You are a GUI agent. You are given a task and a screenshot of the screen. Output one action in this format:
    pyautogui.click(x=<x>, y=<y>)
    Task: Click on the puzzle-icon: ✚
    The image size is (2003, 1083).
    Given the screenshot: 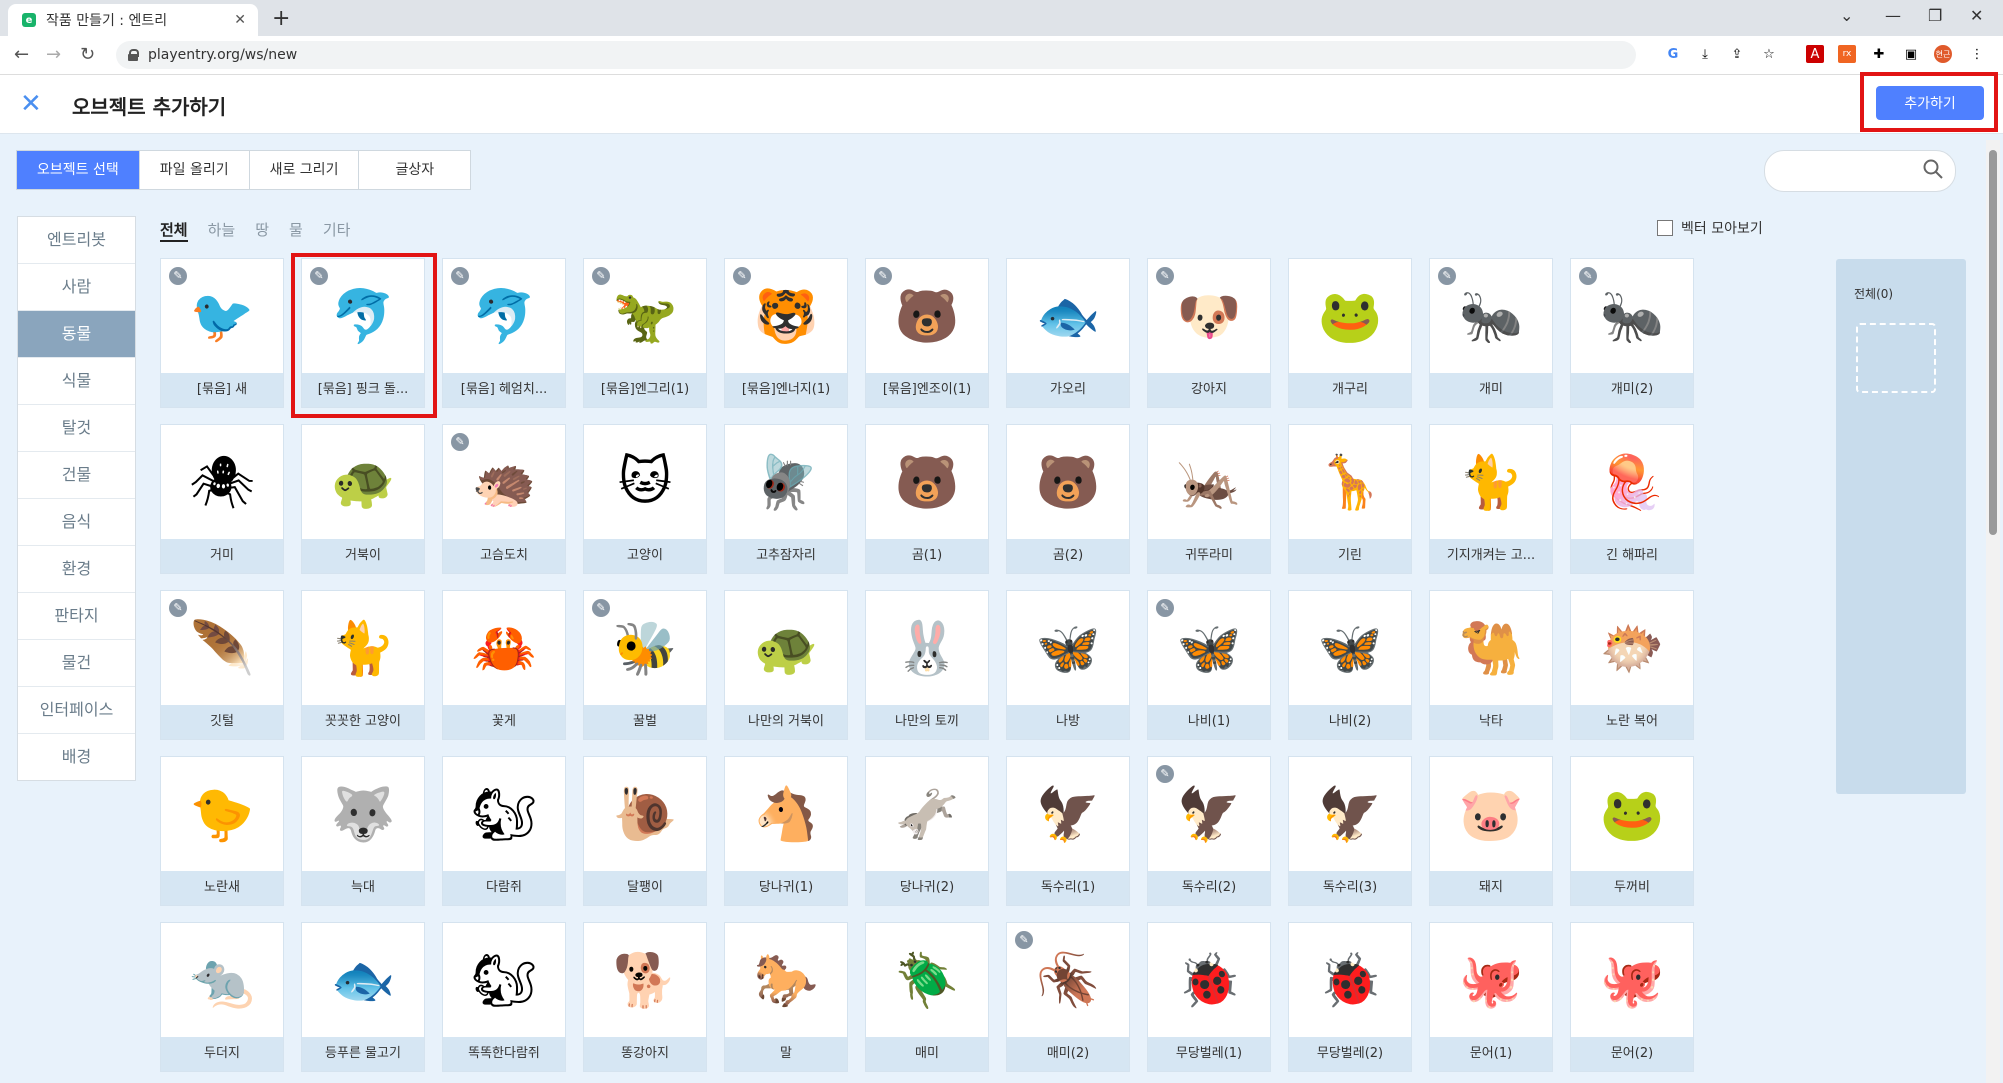 What is the action you would take?
    pyautogui.click(x=1879, y=54)
    